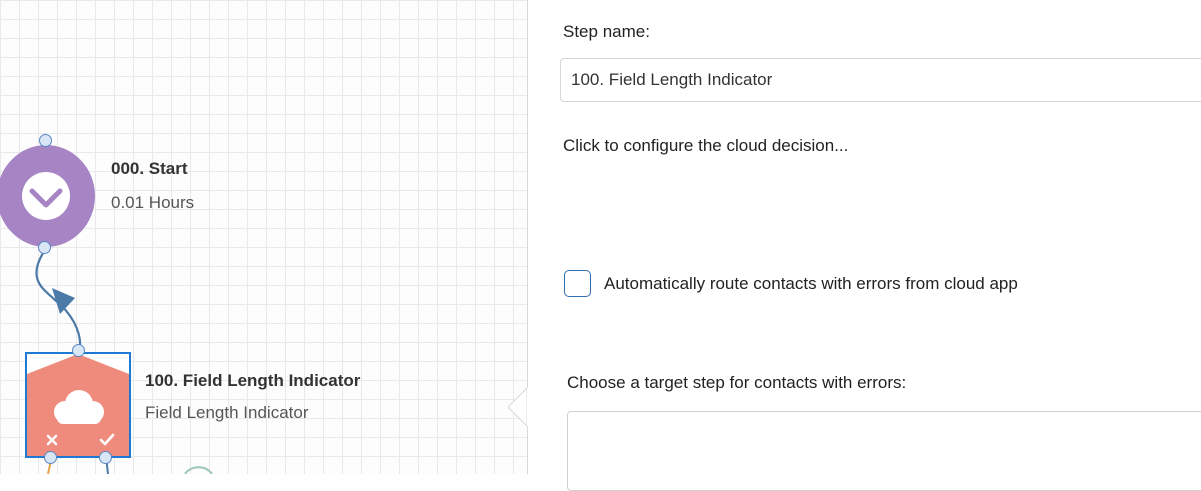 This screenshot has width=1201, height=491. What do you see at coordinates (227, 412) in the screenshot?
I see `decision-node-subtitle: Field Length Indicator` at bounding box center [227, 412].